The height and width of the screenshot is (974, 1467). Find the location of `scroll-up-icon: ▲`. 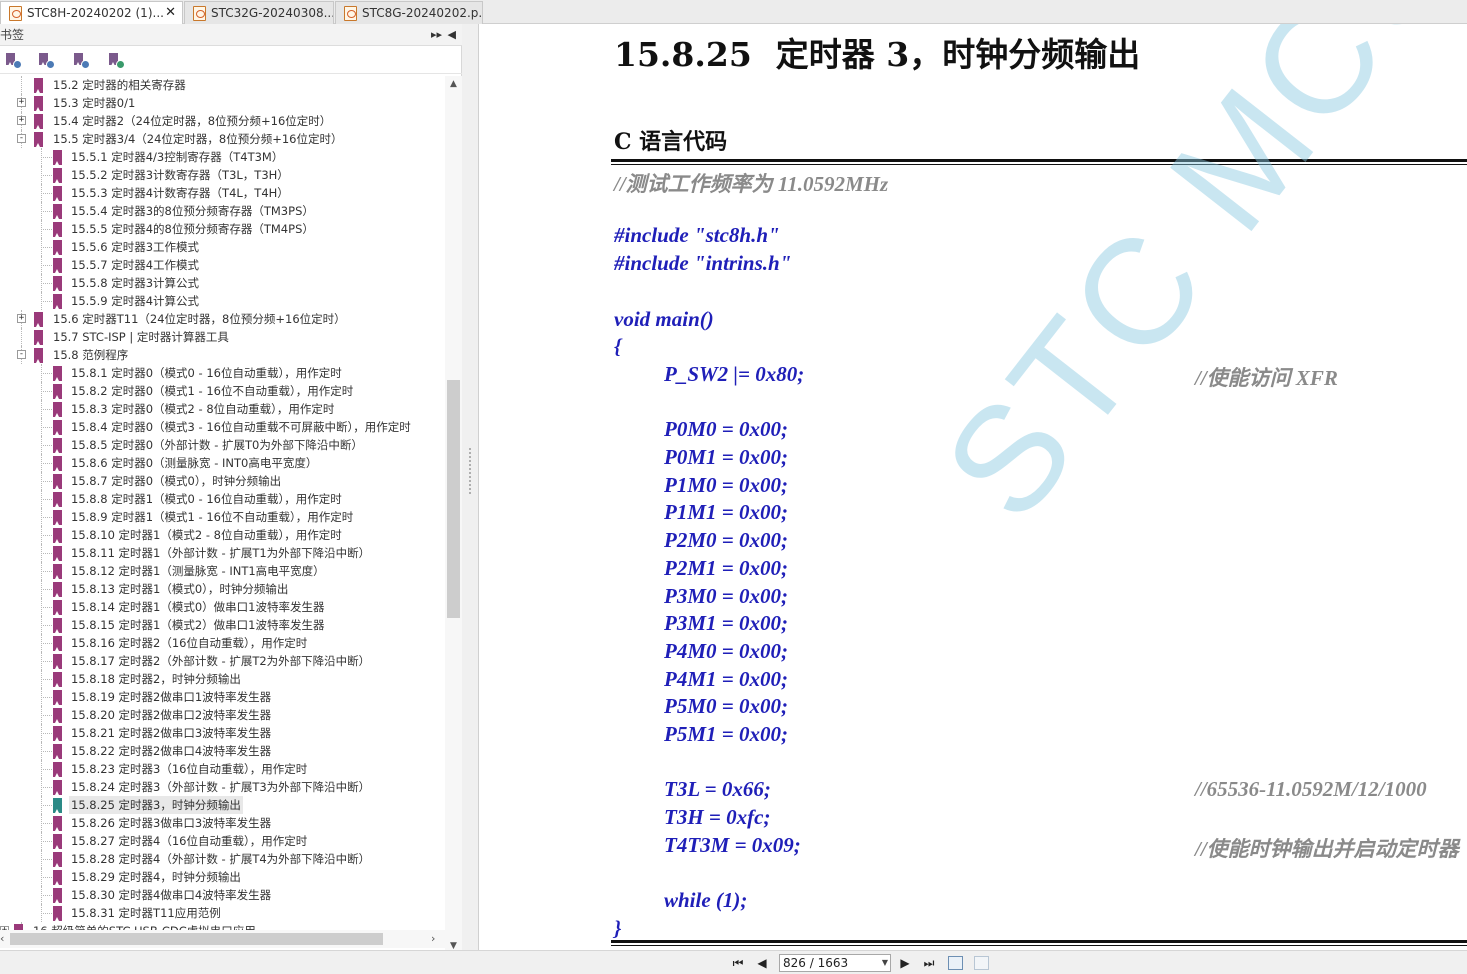

scroll-up-icon: ▲ is located at coordinates (453, 84).